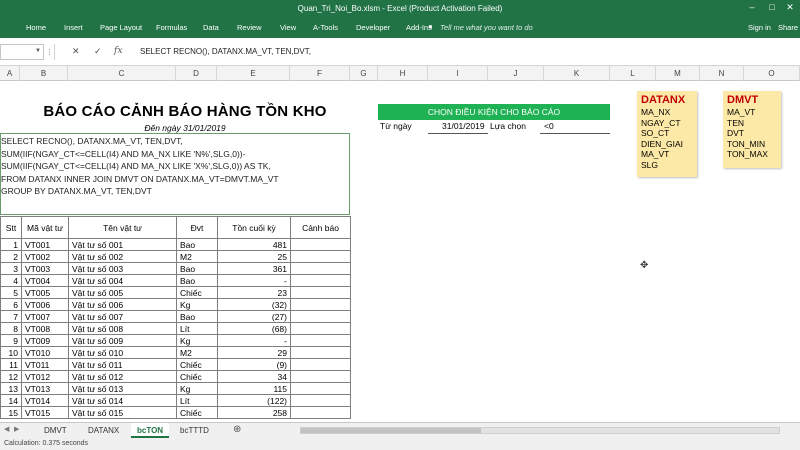 This screenshot has height=450, width=800. I want to click on cell-ten-vat-tu: Vật tư số 007, so click(122, 316).